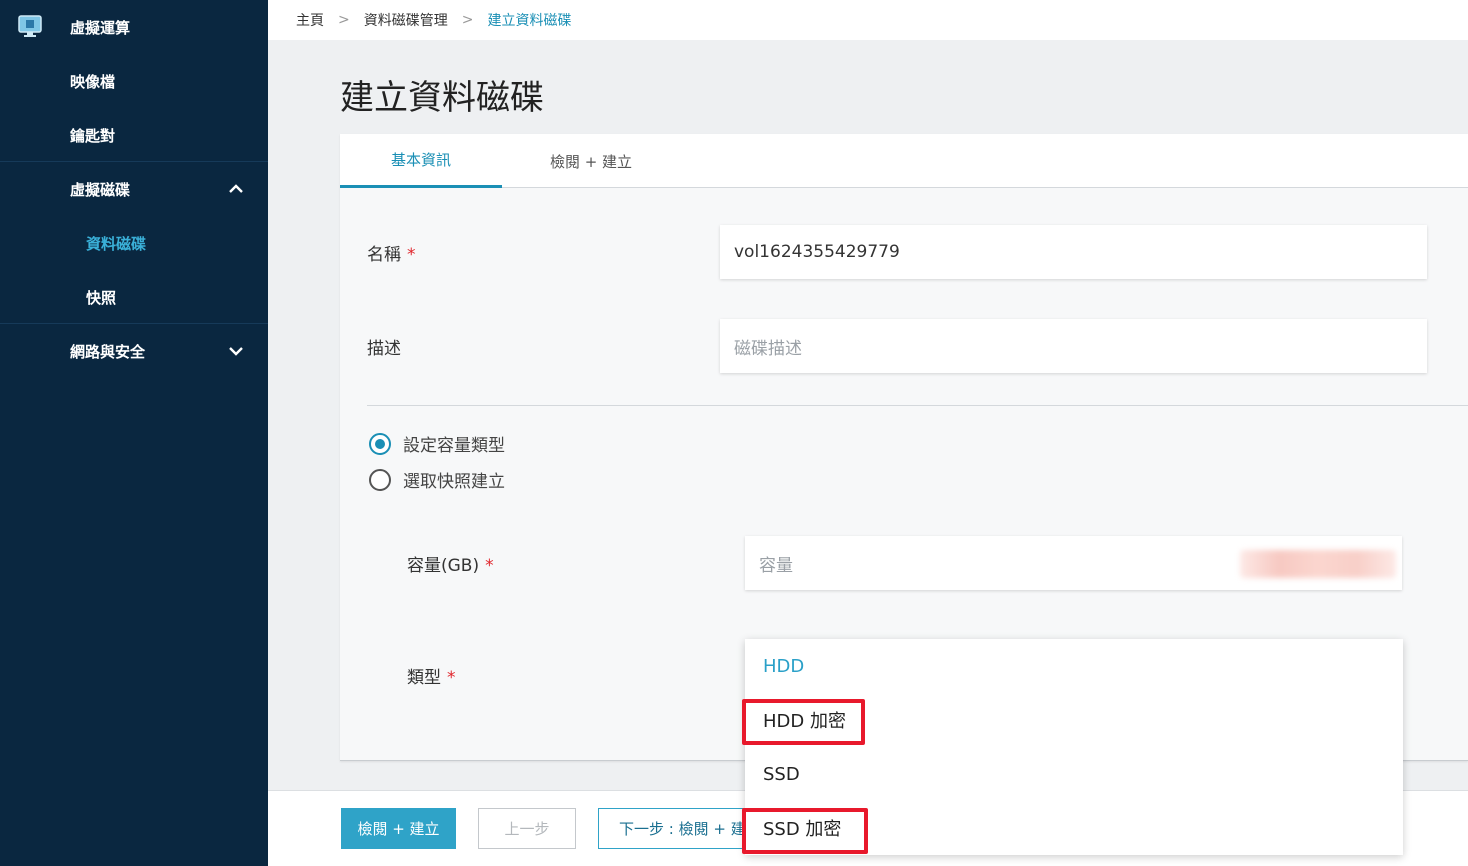  Describe the element at coordinates (1318, 564) in the screenshot. I see `redacted-area` at that location.